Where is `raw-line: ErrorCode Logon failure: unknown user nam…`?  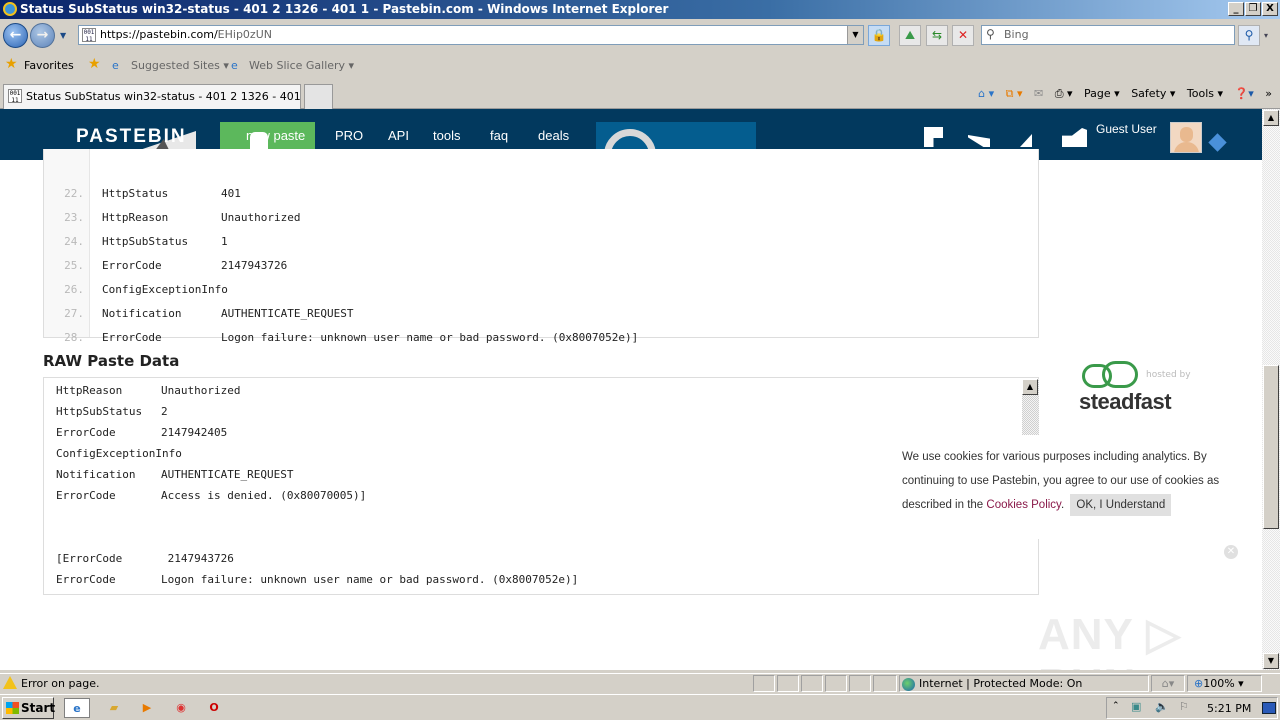
raw-line: ErrorCode Logon failure: unknown user nam… is located at coordinates (317, 579).